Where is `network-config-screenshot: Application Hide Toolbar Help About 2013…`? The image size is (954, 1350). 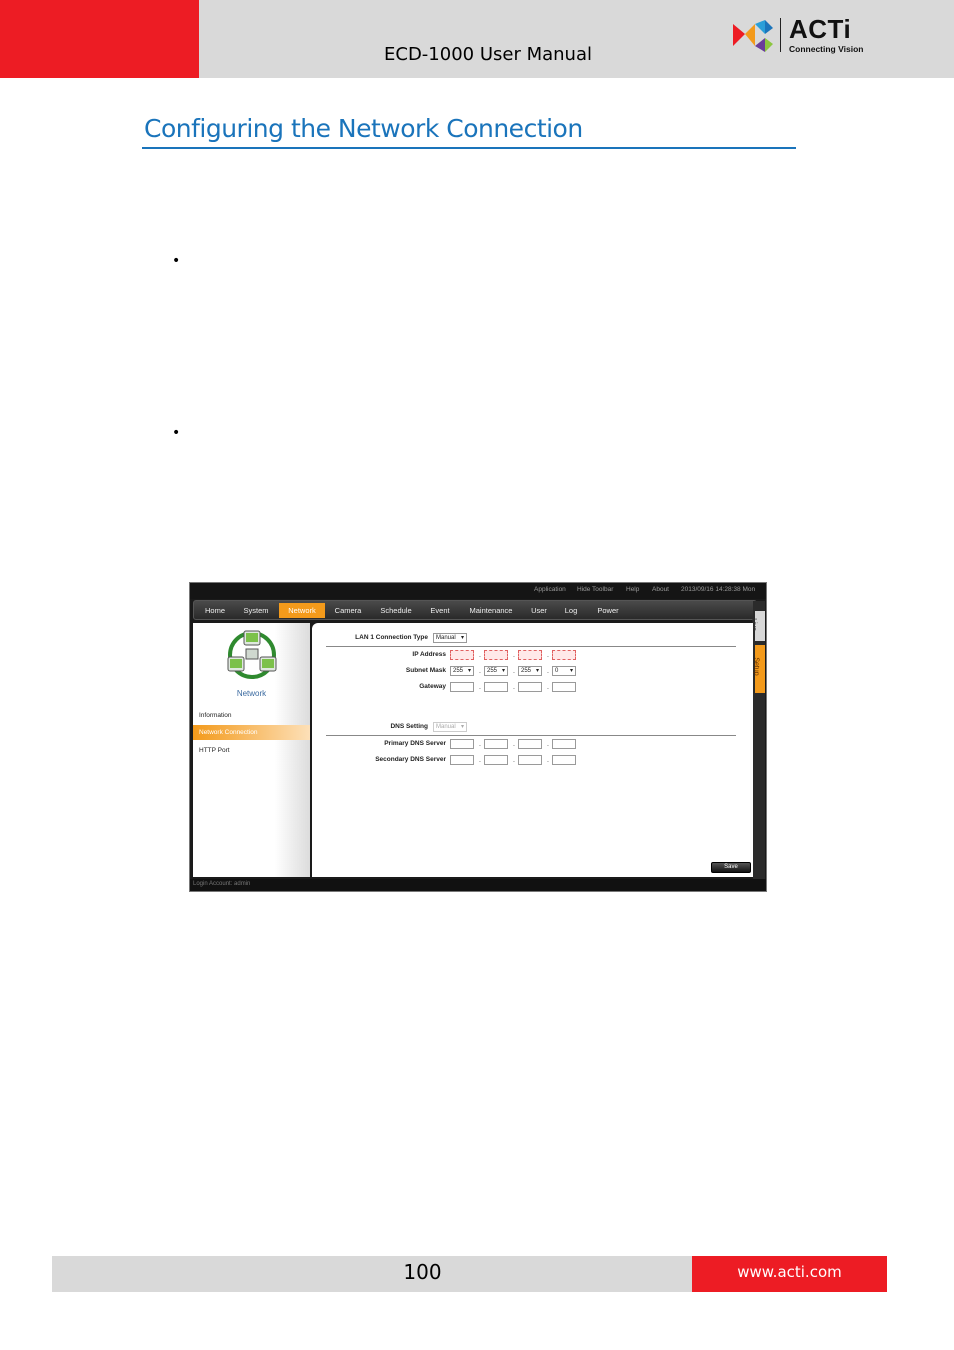 network-config-screenshot: Application Hide Toolbar Help About 2013… is located at coordinates (478, 737).